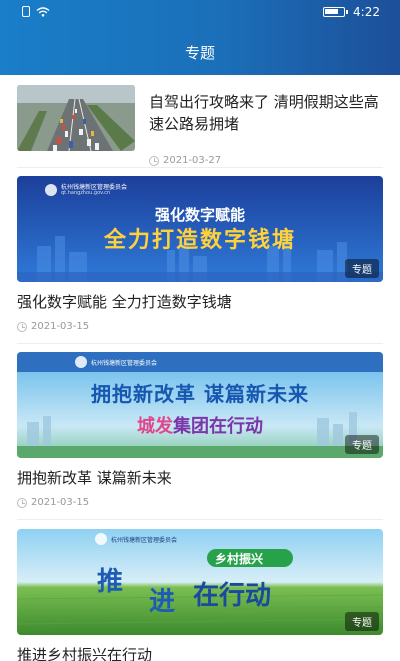 This screenshot has height=661, width=400. I want to click on banner-badge: 乡村振兴, so click(239, 559).